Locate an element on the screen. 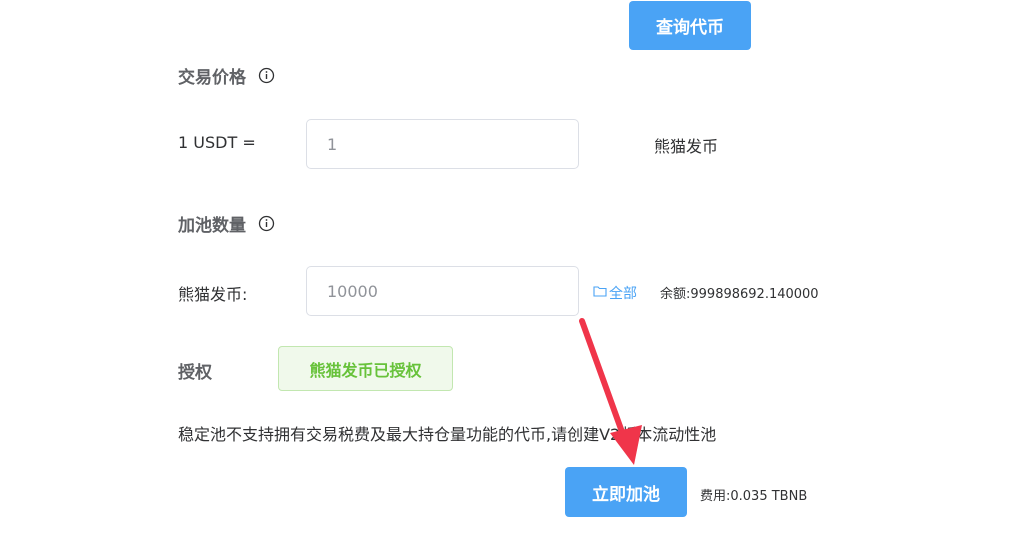 The height and width of the screenshot is (560, 1035). amount-section-label: 加池数量 is located at coordinates (212, 225).